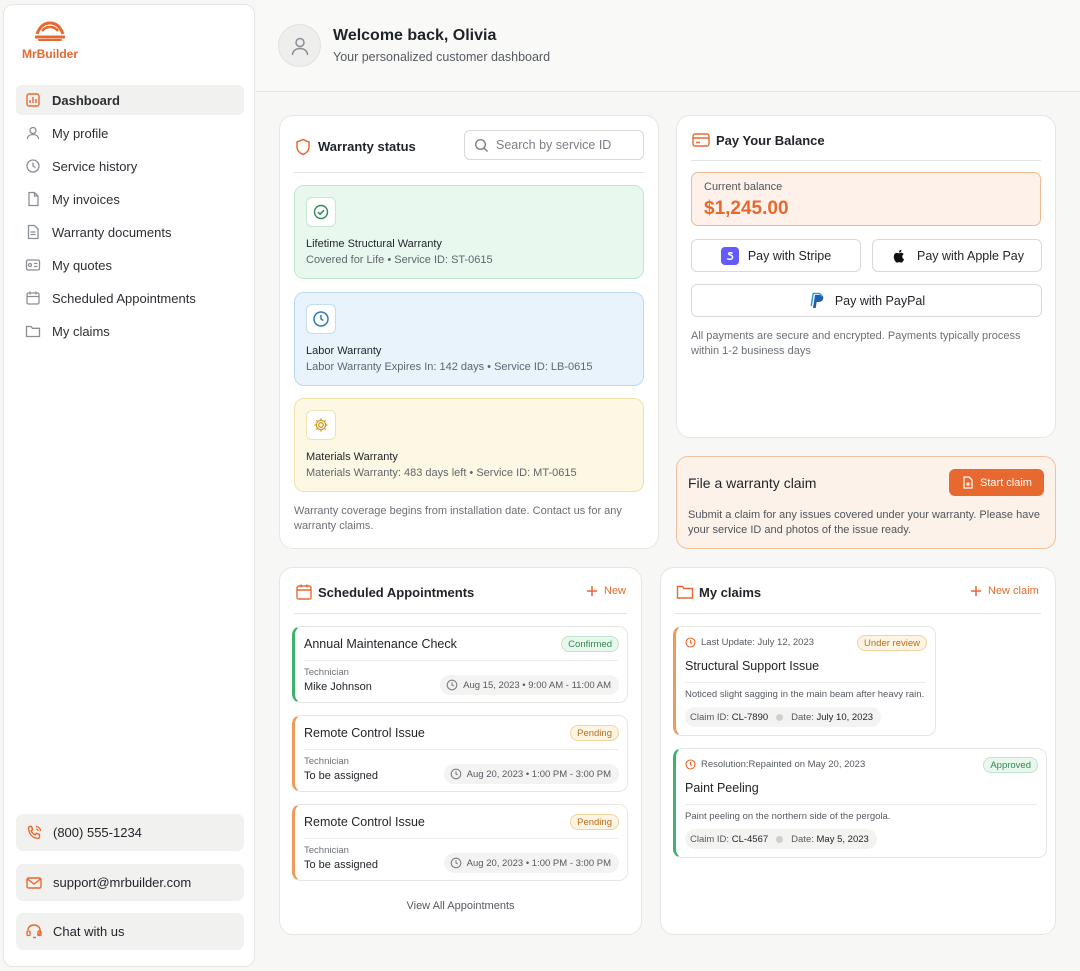  I want to click on technician-name: Mike Johnson, so click(338, 687).